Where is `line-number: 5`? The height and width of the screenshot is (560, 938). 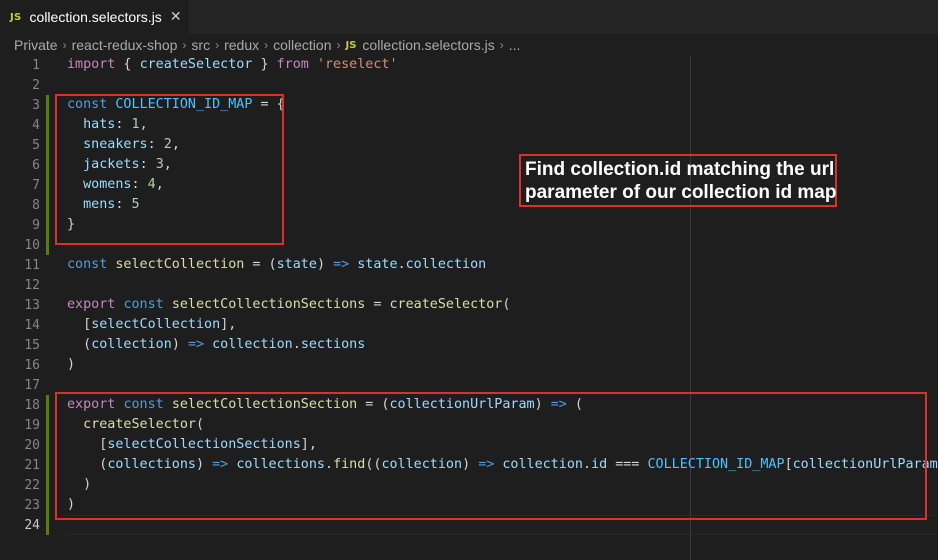 line-number: 5 is located at coordinates (36, 145).